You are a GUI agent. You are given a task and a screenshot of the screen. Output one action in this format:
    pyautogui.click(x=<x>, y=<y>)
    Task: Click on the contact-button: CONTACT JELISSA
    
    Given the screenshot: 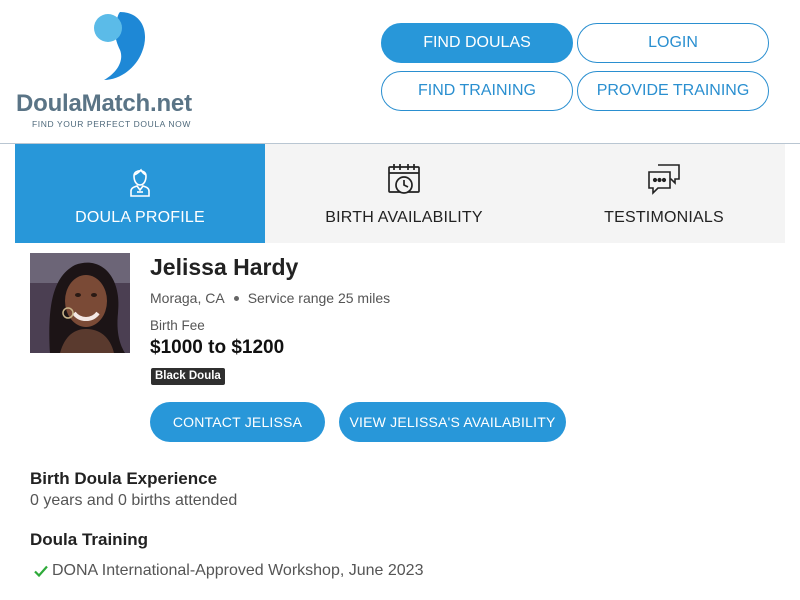 What is the action you would take?
    pyautogui.click(x=237, y=422)
    